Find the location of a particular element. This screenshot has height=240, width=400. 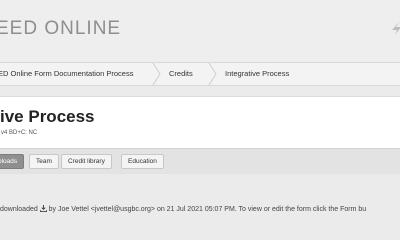

brand-logo-text: EED ONLINE is located at coordinates (60, 29).